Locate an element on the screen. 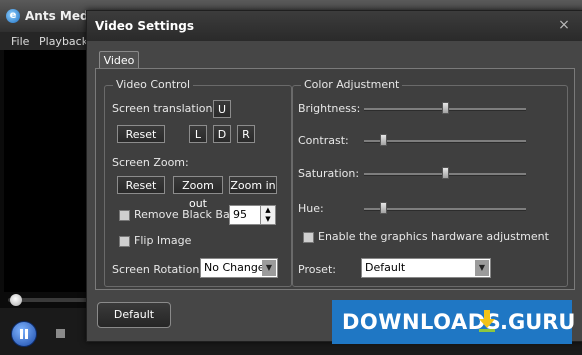 This screenshot has height=355, width=582. screen-rotation-select: No Change ▼ is located at coordinates (239, 268).